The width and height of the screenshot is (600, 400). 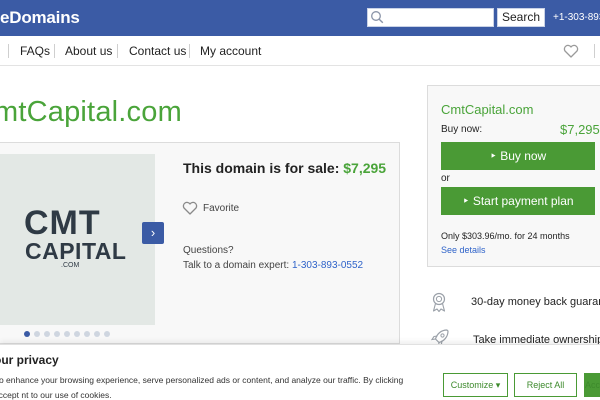 What do you see at coordinates (521, 17) in the screenshot?
I see `search-button: Search` at bounding box center [521, 17].